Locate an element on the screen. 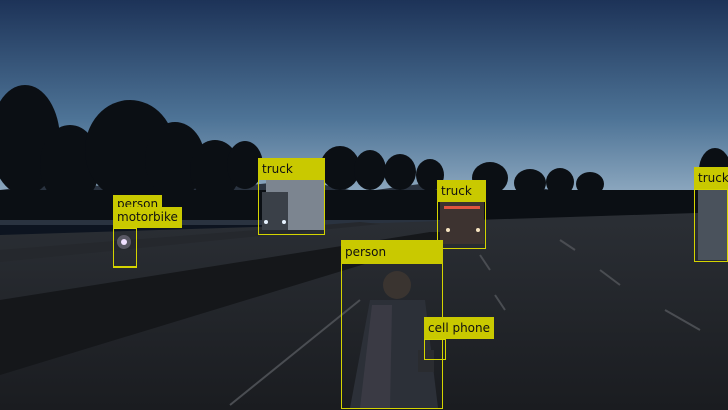  truck-left-label: truck is located at coordinates (291, 169).